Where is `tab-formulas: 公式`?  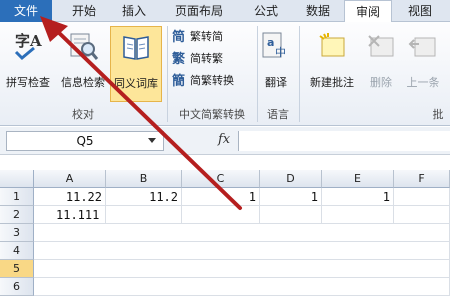
tab-formulas: 公式 is located at coordinates (266, 11).